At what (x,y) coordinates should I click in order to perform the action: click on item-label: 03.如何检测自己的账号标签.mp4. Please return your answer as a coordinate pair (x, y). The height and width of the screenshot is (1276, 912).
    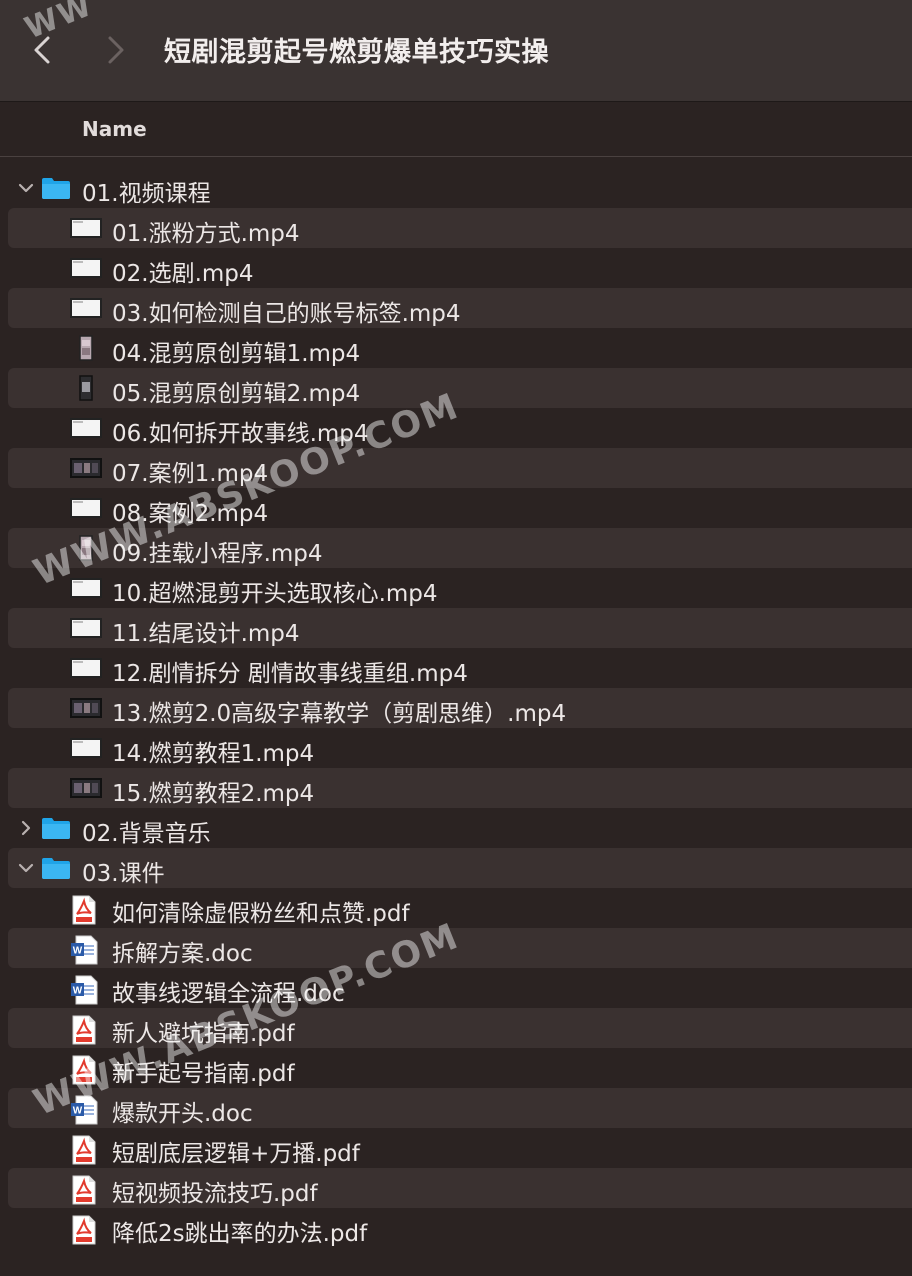
    Looking at the image, I should click on (286, 314).